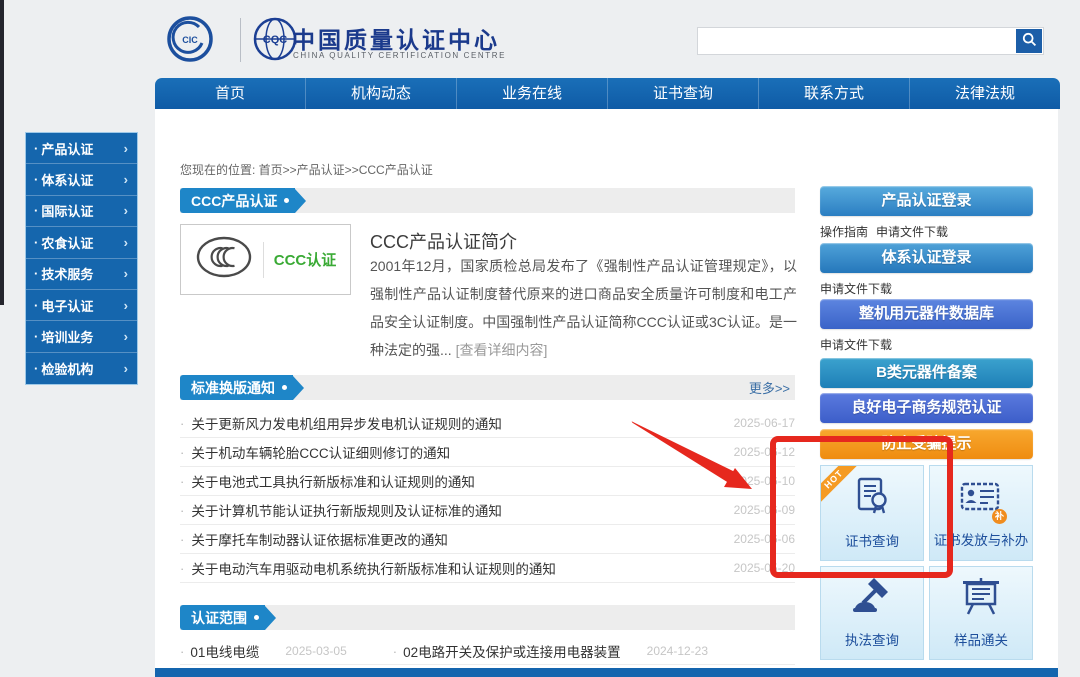 This screenshot has height=677, width=1080. Describe the element at coordinates (81, 149) in the screenshot. I see `sidebar-item-product-cert: · 产品认证 ›` at that location.